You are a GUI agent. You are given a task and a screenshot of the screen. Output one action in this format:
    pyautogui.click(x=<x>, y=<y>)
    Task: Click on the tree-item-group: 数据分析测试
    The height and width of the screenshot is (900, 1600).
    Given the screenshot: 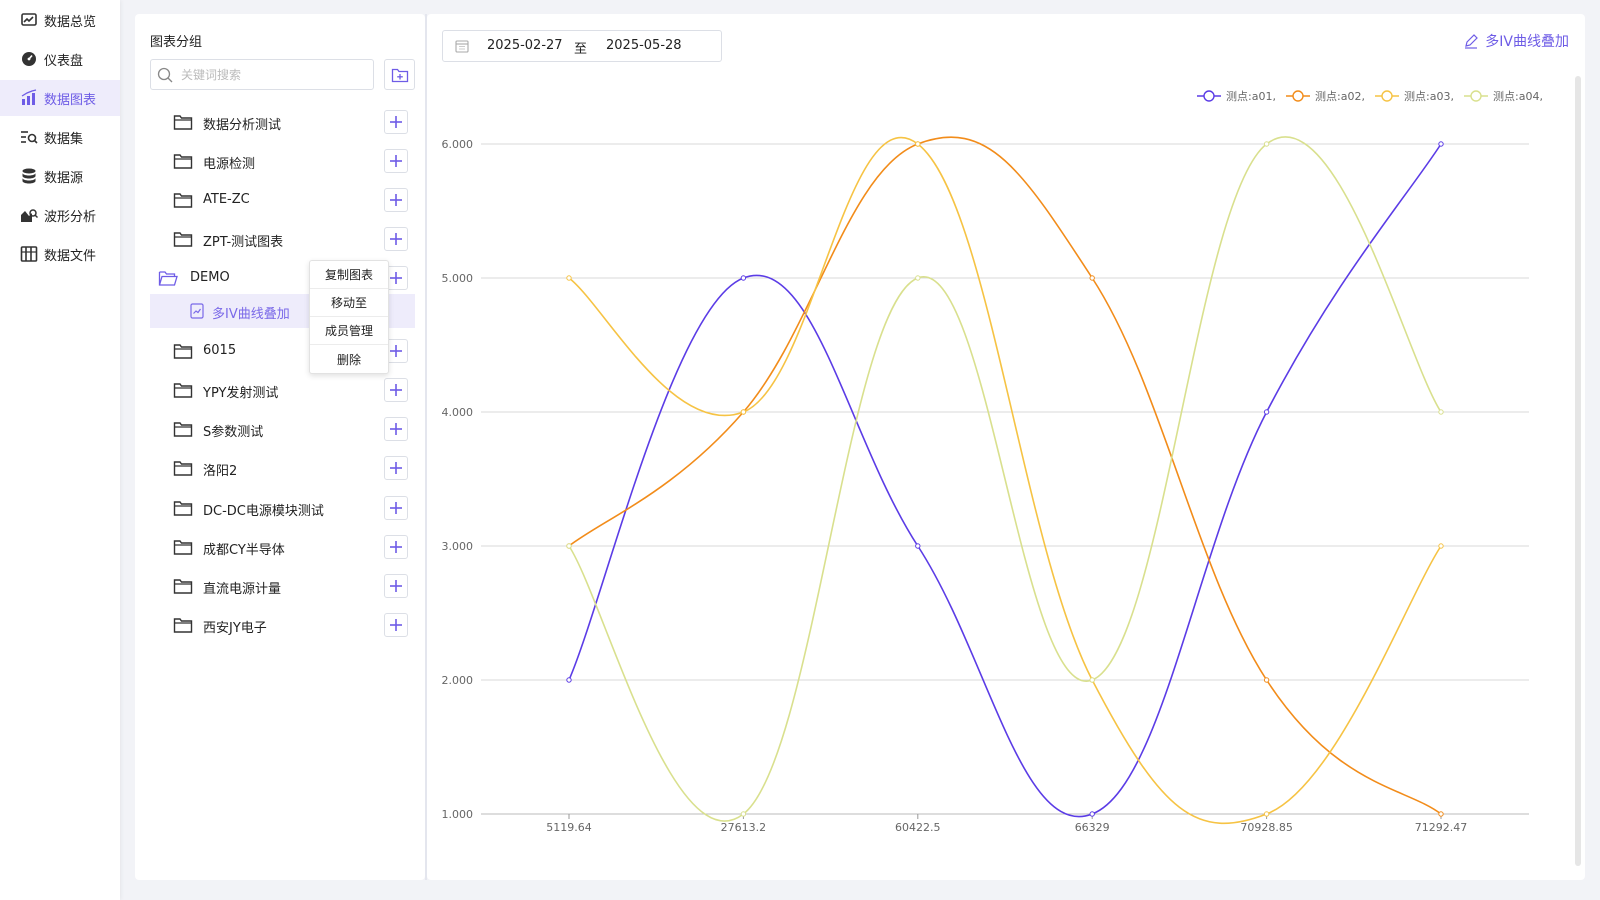 What is the action you would take?
    pyautogui.click(x=282, y=122)
    